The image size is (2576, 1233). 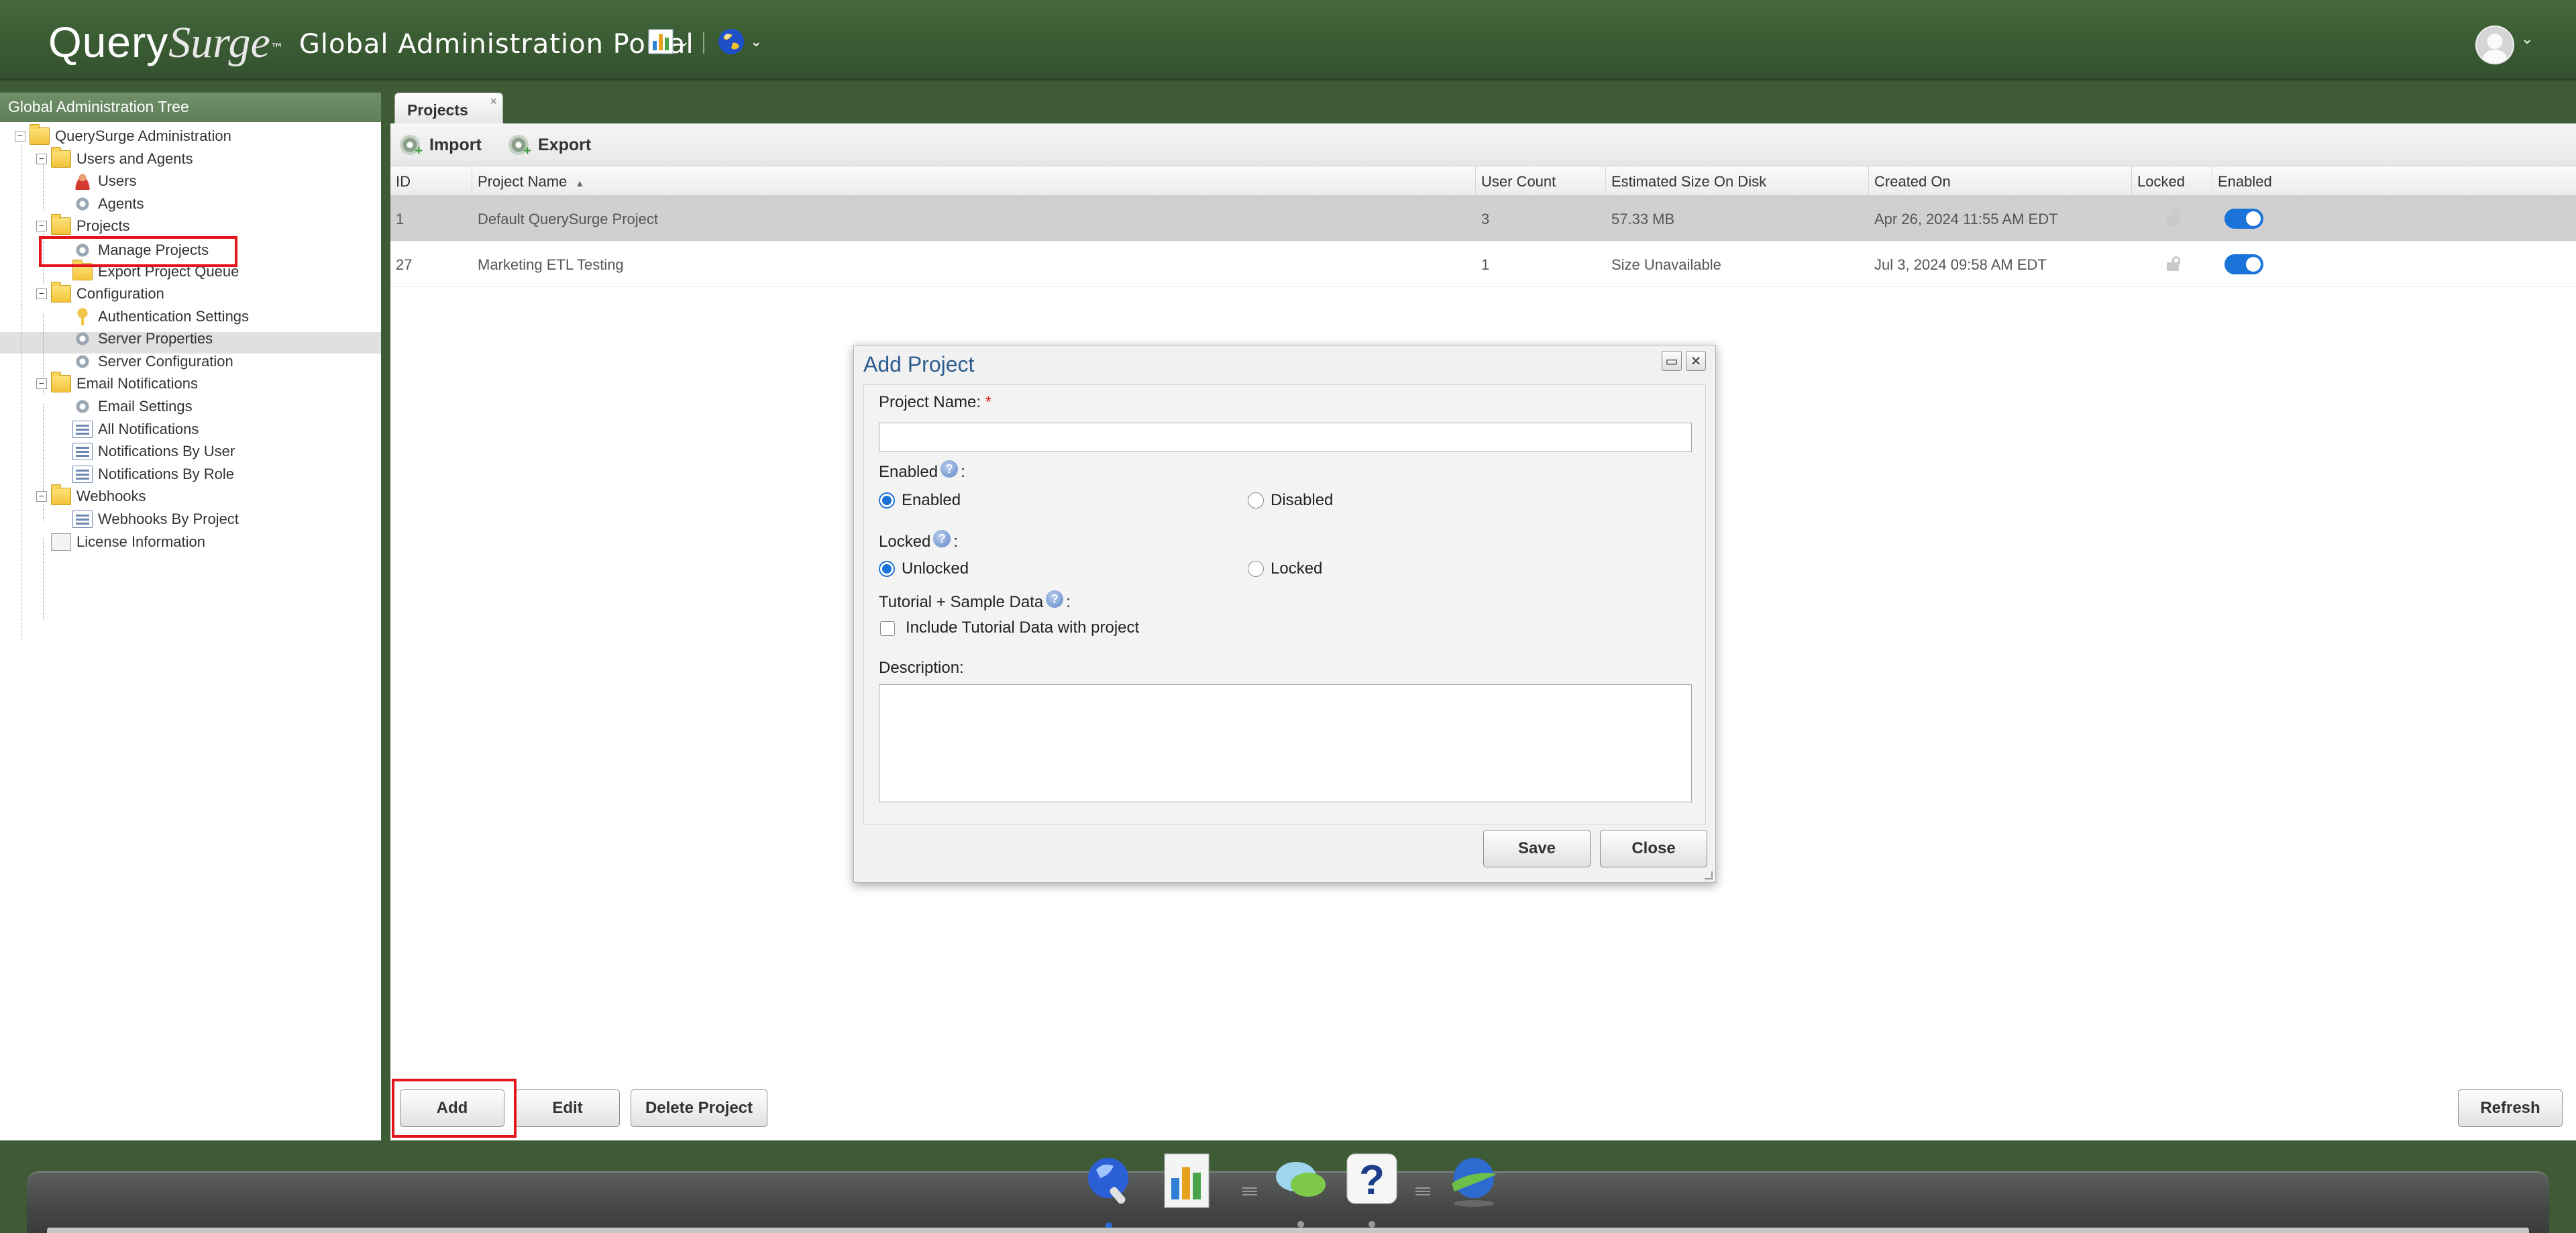 I want to click on project-name-input, so click(x=1285, y=437).